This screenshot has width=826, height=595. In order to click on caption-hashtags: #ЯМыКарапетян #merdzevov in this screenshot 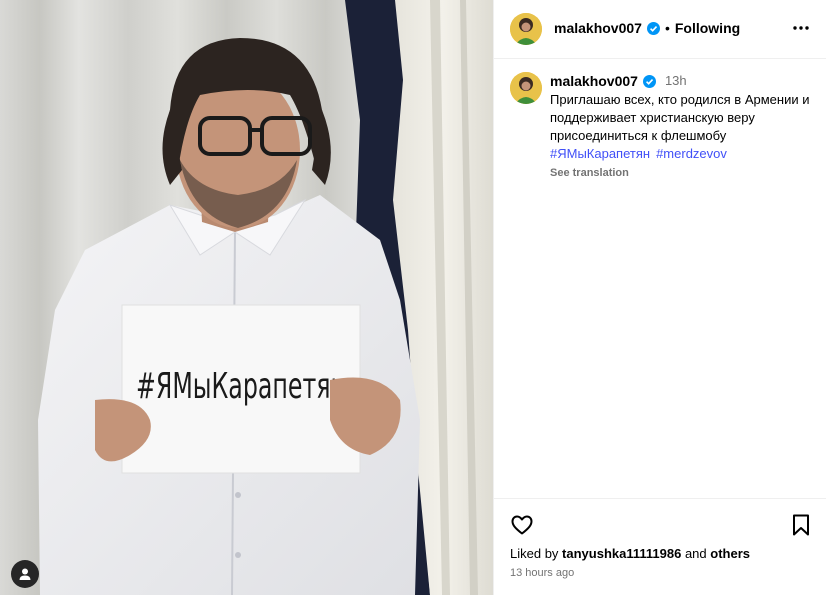, I will do `click(685, 154)`.